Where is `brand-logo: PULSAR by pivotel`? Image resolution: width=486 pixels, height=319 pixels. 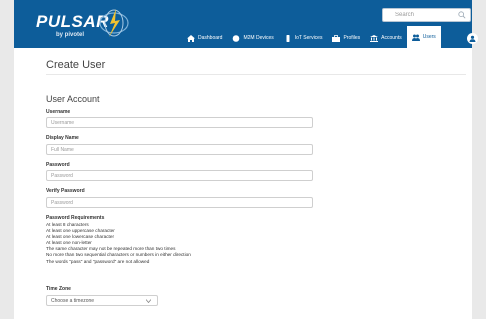 brand-logo: PULSAR by pivotel is located at coordinates (86, 25).